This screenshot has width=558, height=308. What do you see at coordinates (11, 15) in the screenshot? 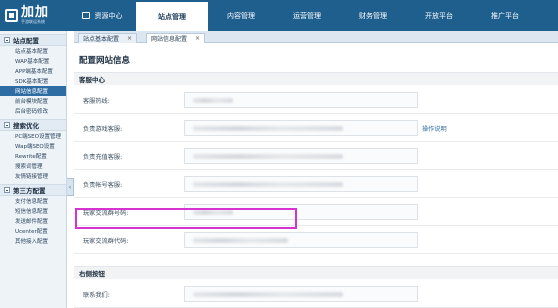
I see `logo-icon` at bounding box center [11, 15].